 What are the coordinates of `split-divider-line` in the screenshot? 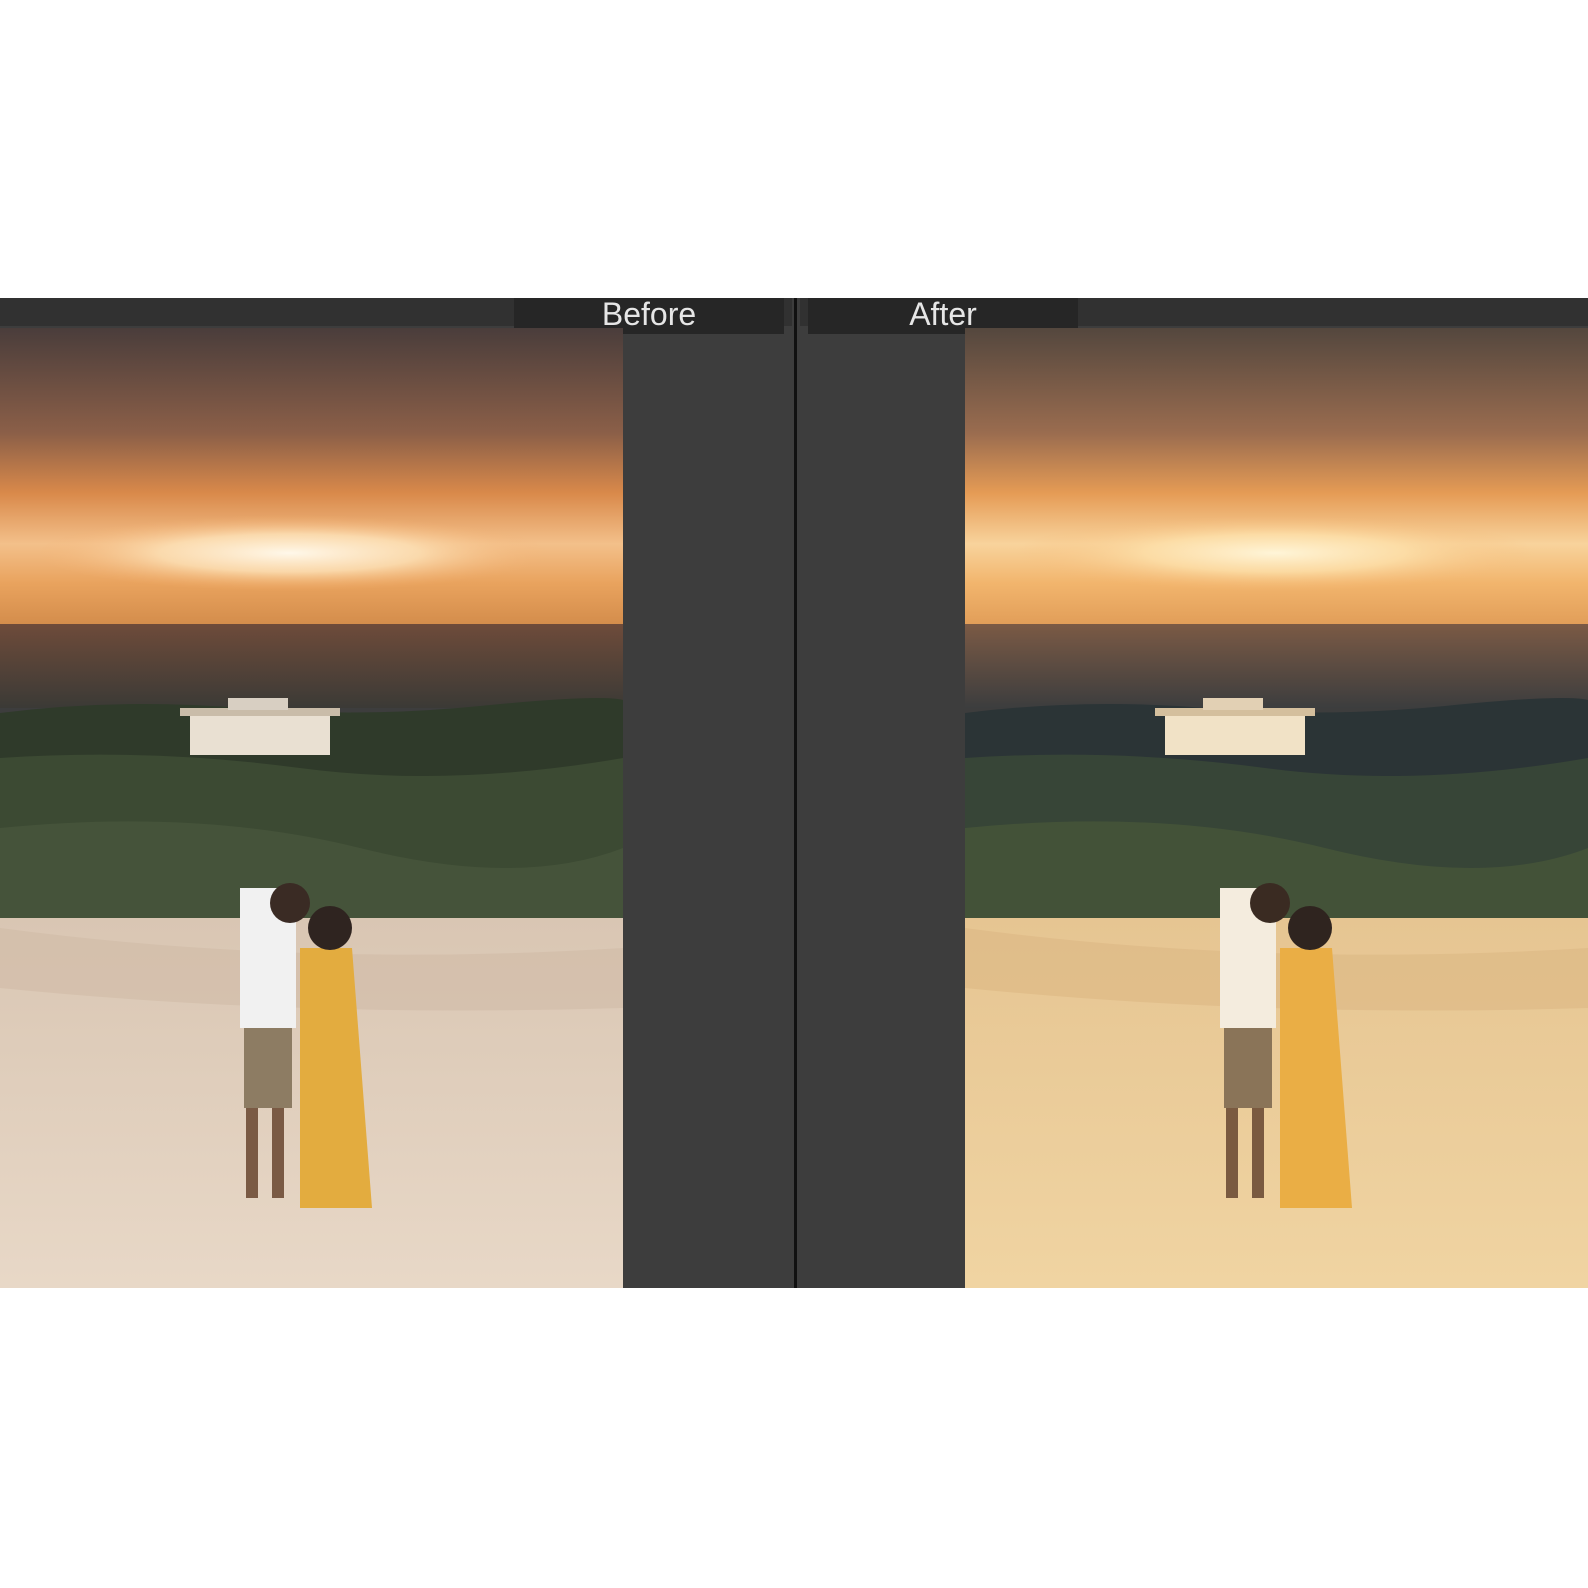 It's located at (795, 793).